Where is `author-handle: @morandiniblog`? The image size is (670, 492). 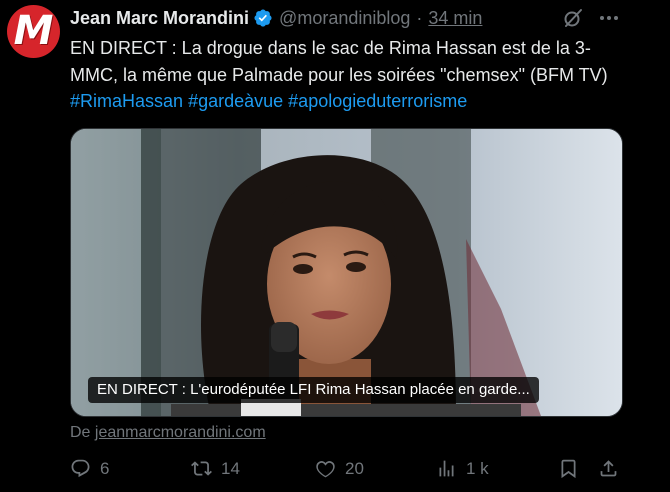 author-handle: @morandiniblog is located at coordinates (344, 18).